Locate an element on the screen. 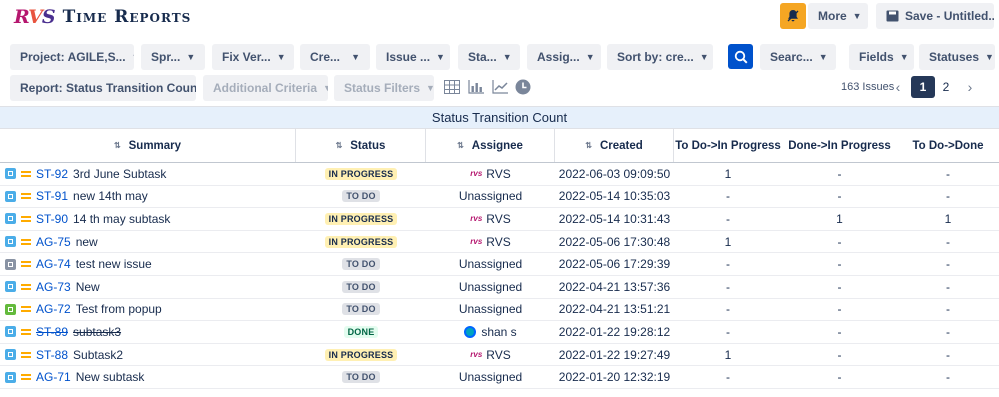  issue-key-link: AG-73 is located at coordinates (53, 287).